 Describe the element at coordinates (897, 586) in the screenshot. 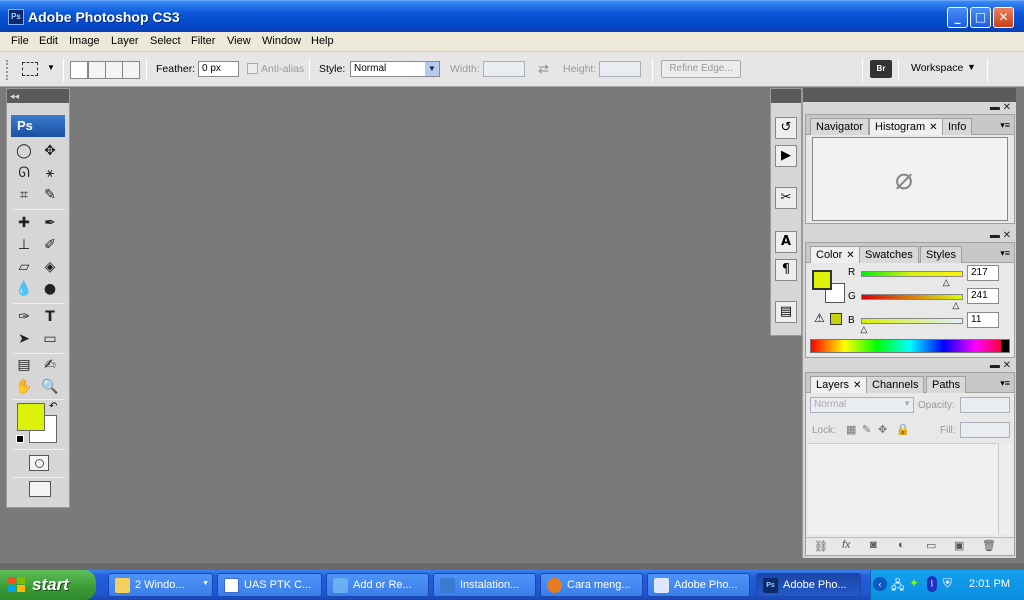

I see `network-icon: 🖧` at that location.